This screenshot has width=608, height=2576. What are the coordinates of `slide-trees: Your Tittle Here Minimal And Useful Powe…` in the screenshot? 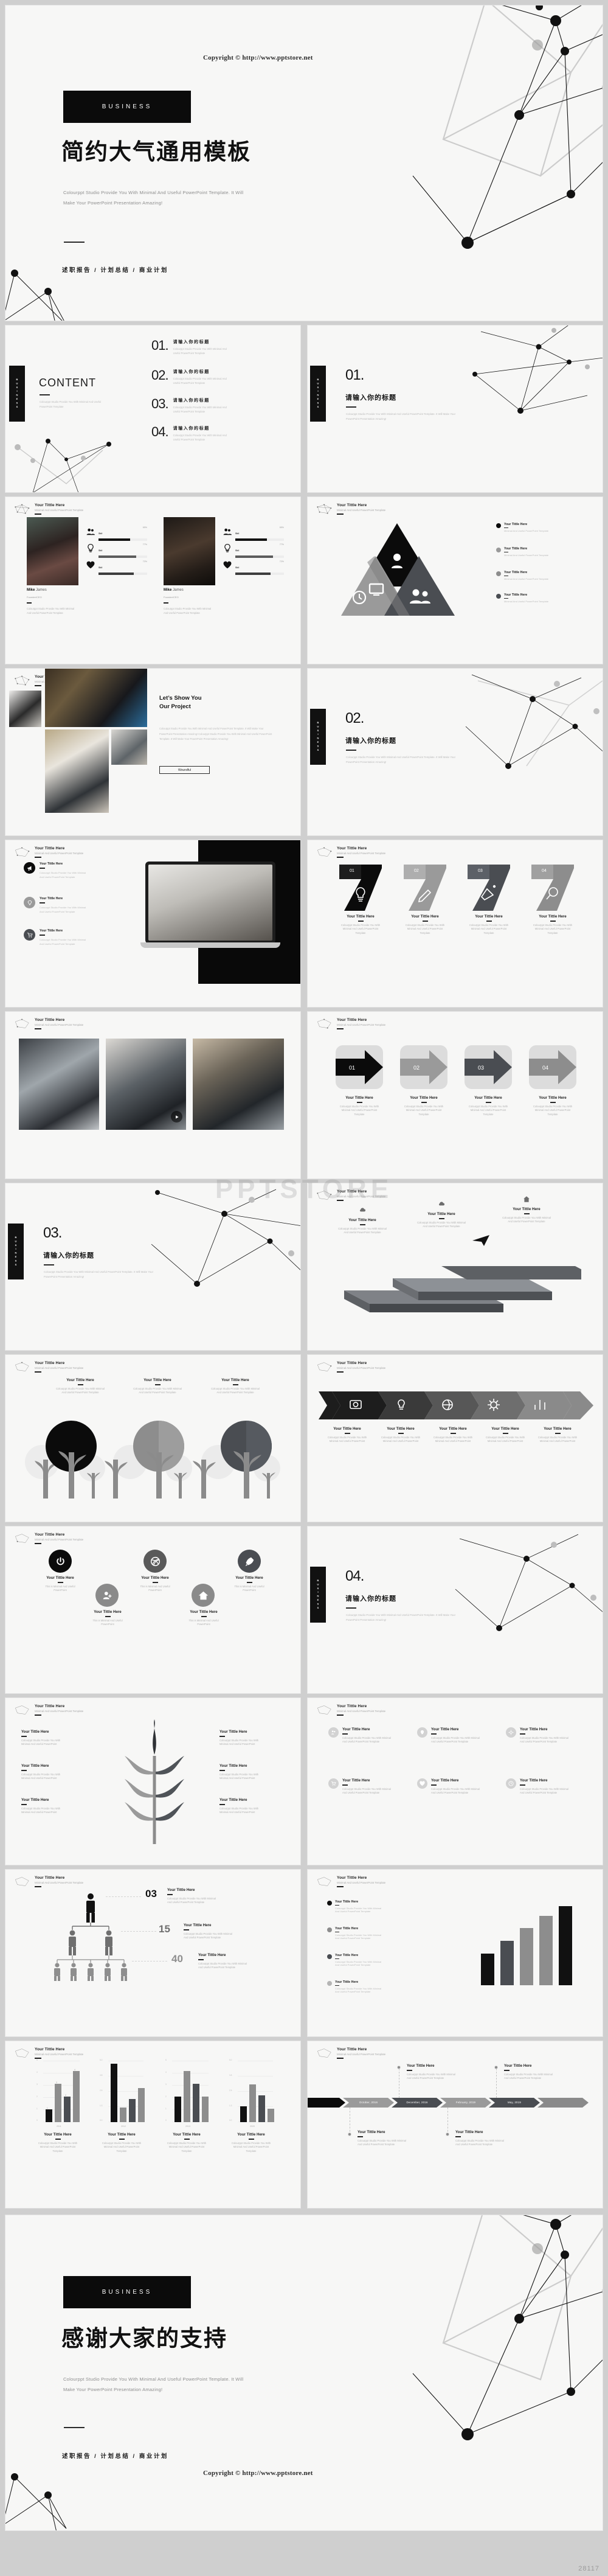 It's located at (153, 1438).